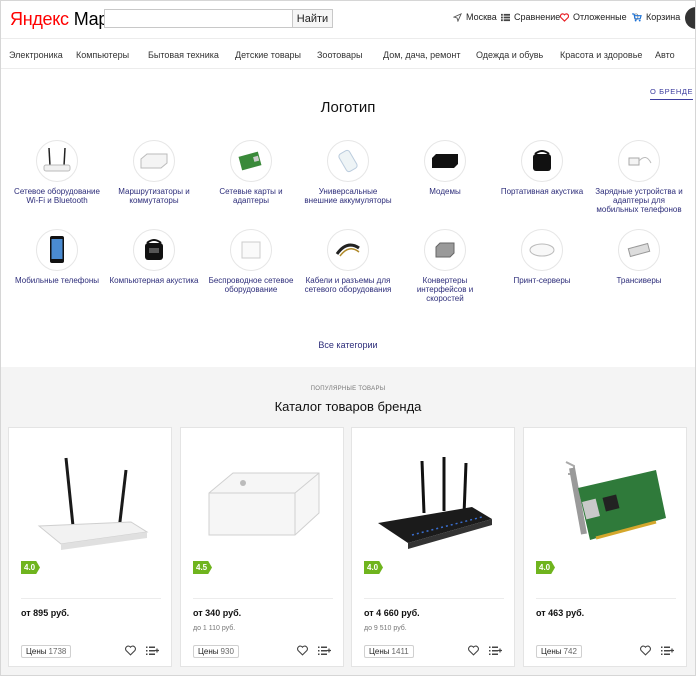  What do you see at coordinates (564, 17) in the screenshot?
I see `heart-icon` at bounding box center [564, 17].